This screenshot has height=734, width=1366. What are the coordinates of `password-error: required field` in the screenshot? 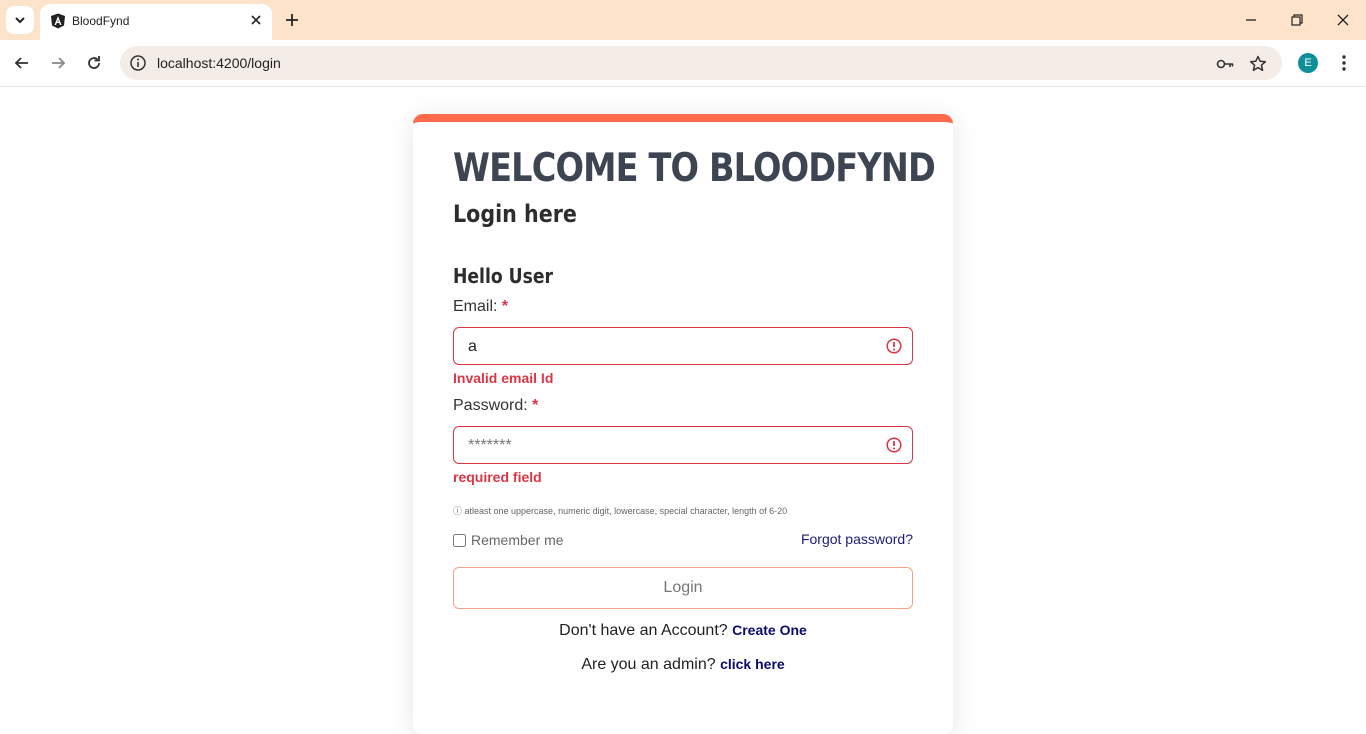 It's located at (497, 477).